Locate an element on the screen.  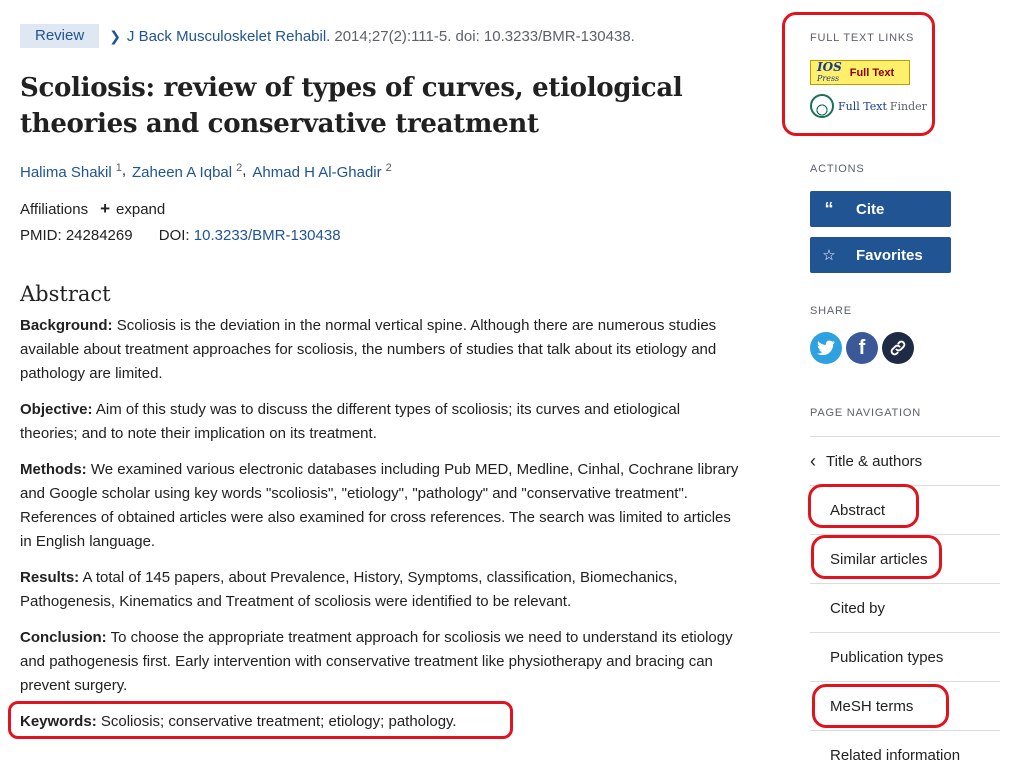
nav-item-publication-types: Publication types is located at coordinates (905, 656).